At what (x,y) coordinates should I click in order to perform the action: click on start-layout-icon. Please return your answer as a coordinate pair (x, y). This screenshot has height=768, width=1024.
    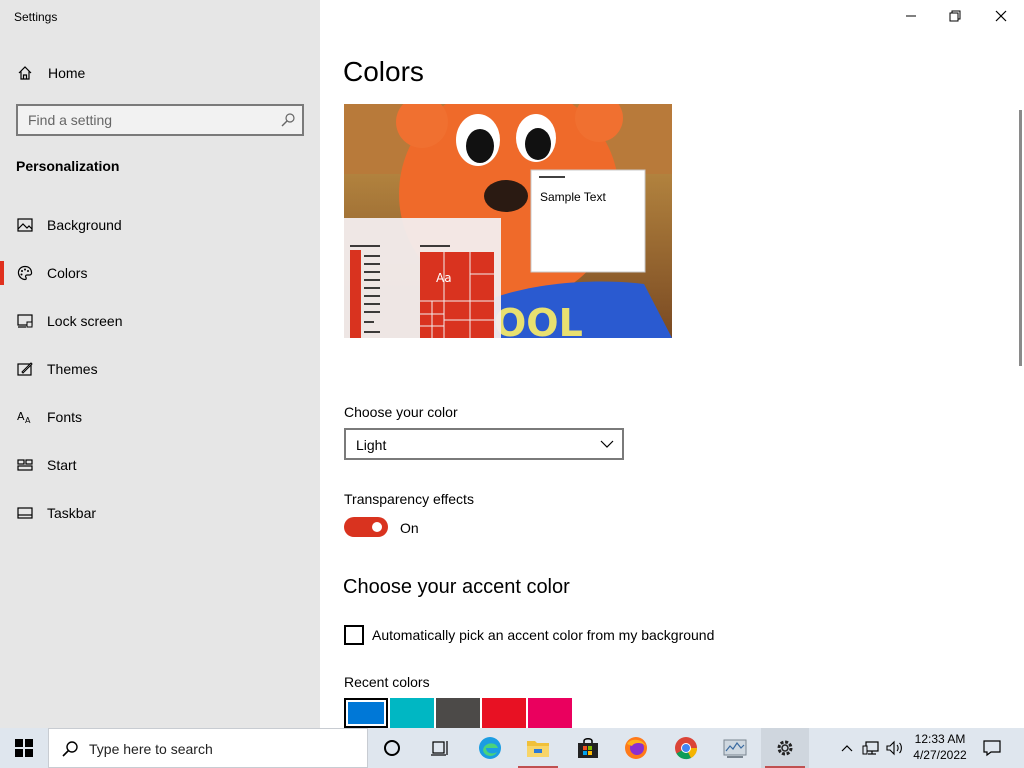
    Looking at the image, I should click on (25, 465).